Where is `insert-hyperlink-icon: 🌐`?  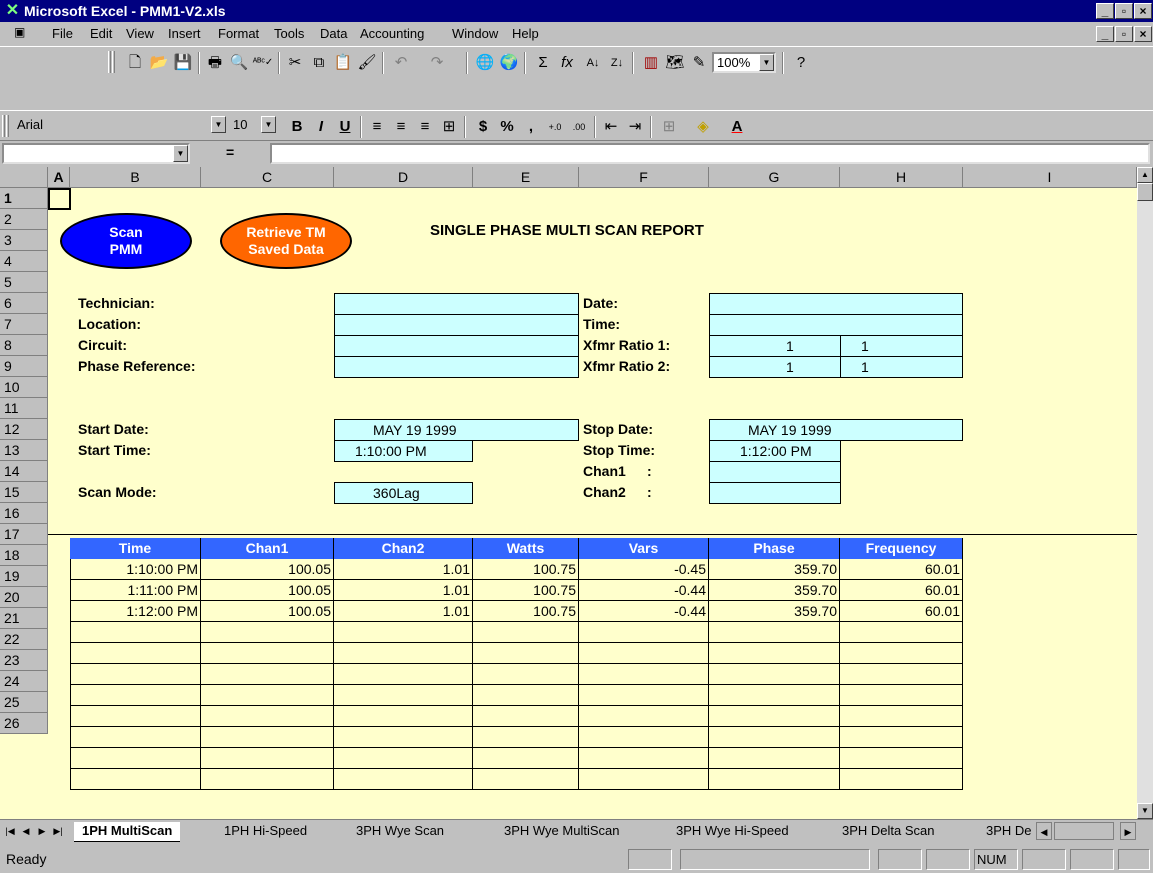 insert-hyperlink-icon: 🌐 is located at coordinates (485, 63).